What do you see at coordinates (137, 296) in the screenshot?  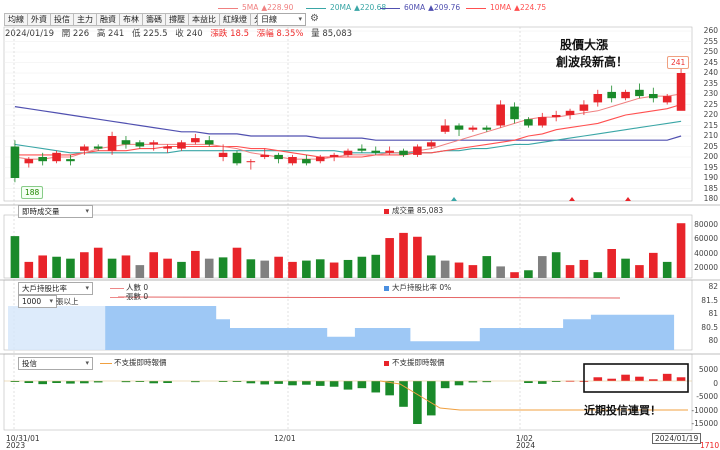 I see `legend-shares-text: 張數 0` at bounding box center [137, 296].